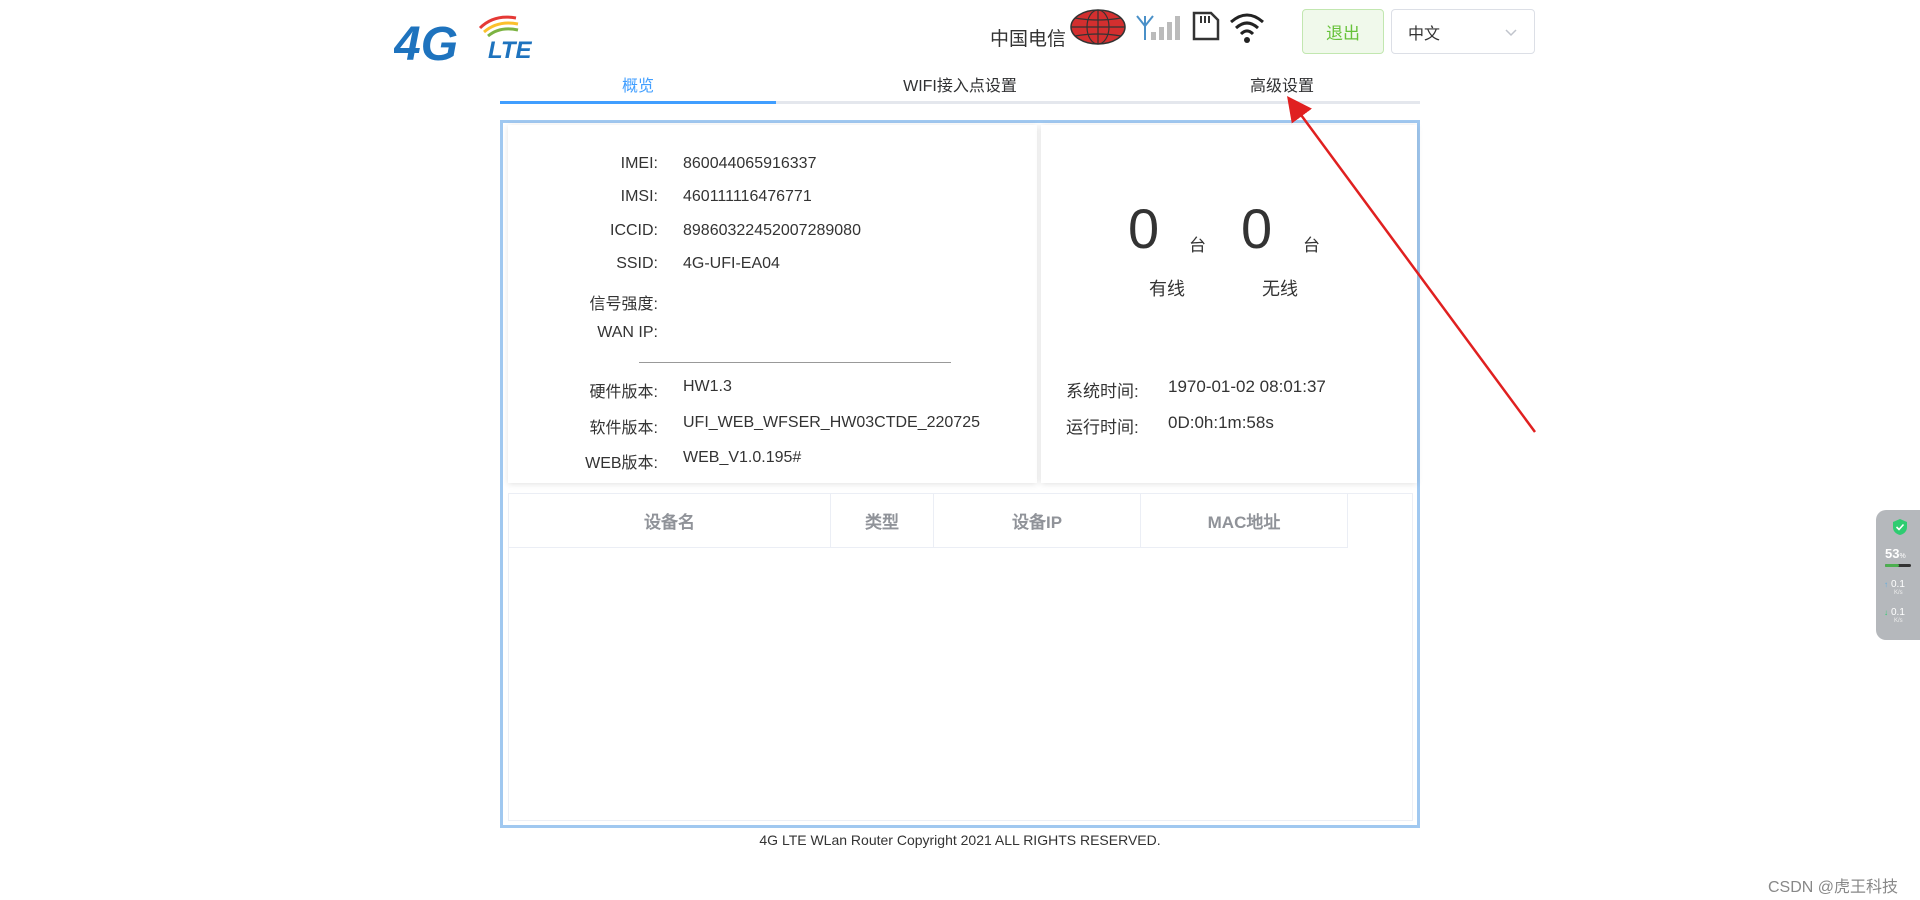  What do you see at coordinates (1898, 575) in the screenshot?
I see `system-monitor-widget: 53% ↑ 0.1 K/s ↓ 0.1 K/s` at bounding box center [1898, 575].